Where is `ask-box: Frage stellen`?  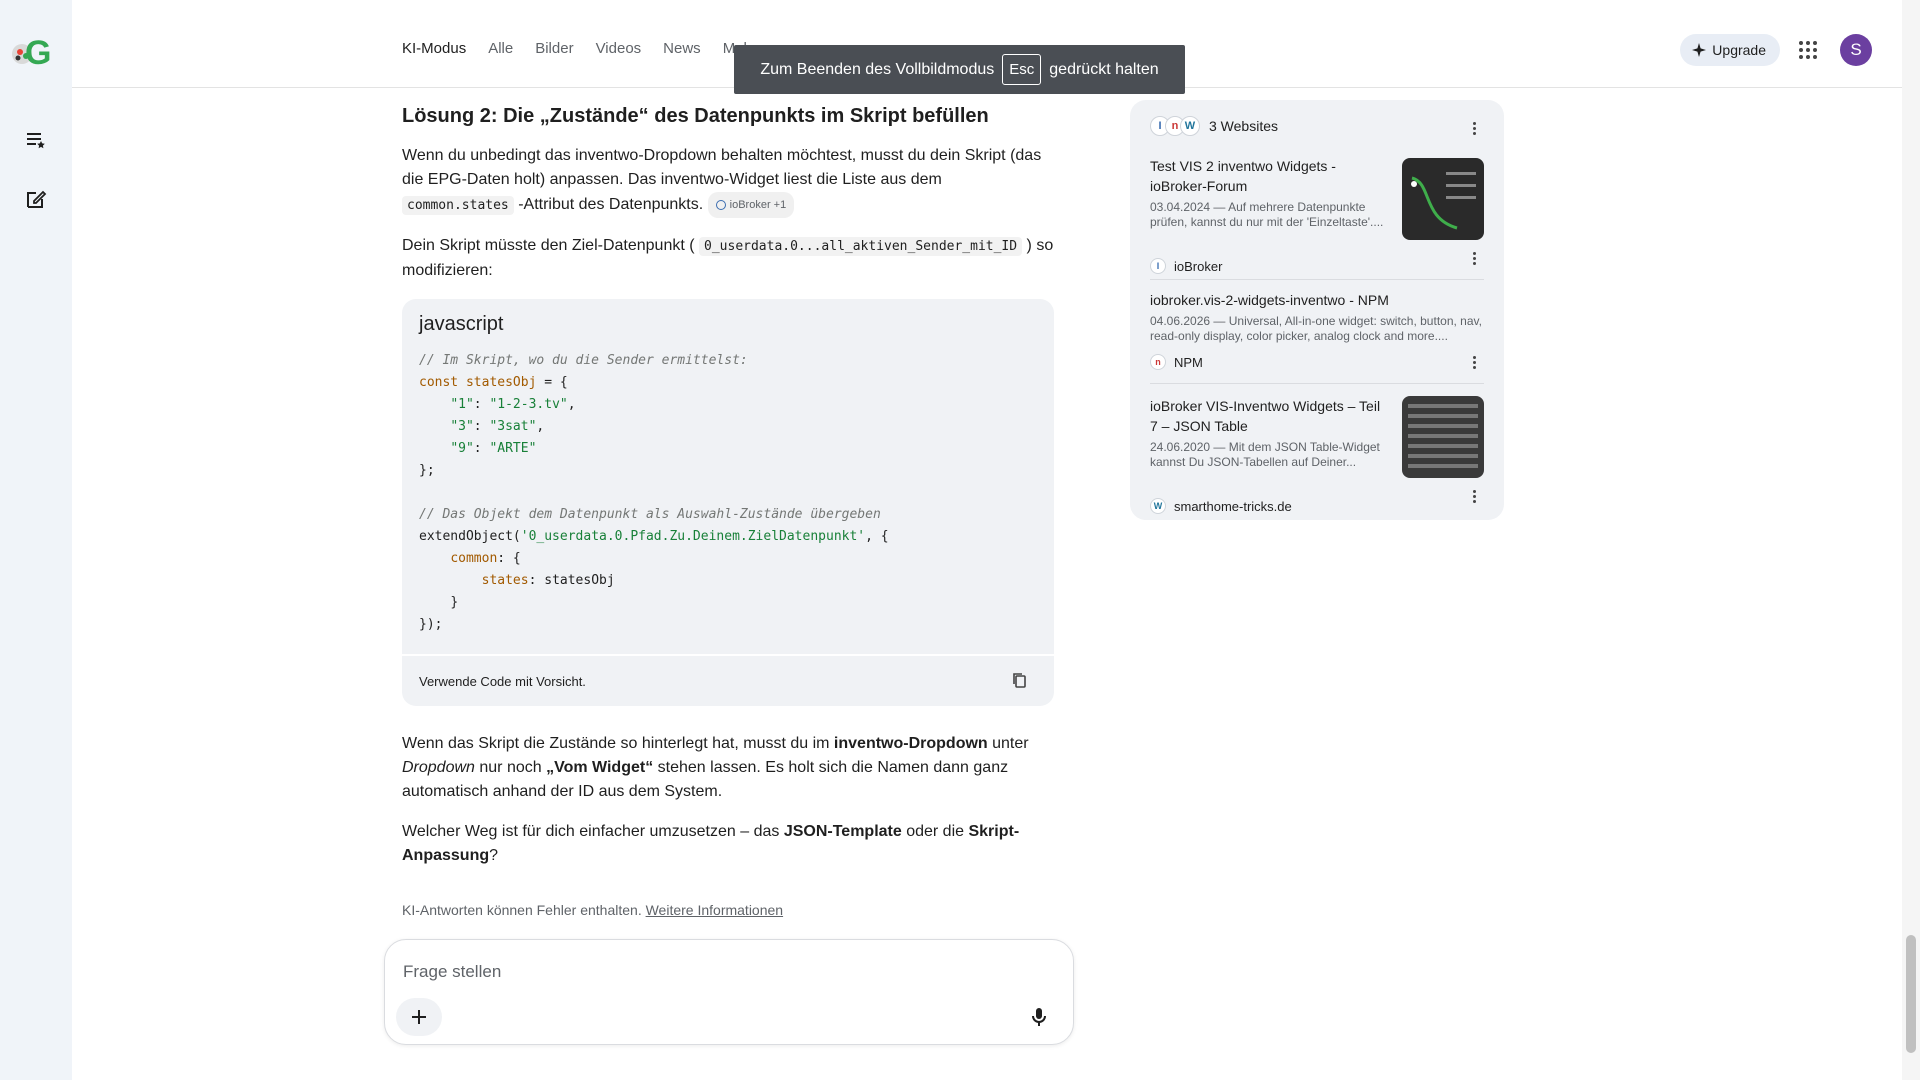
ask-box: Frage stellen is located at coordinates (729, 992).